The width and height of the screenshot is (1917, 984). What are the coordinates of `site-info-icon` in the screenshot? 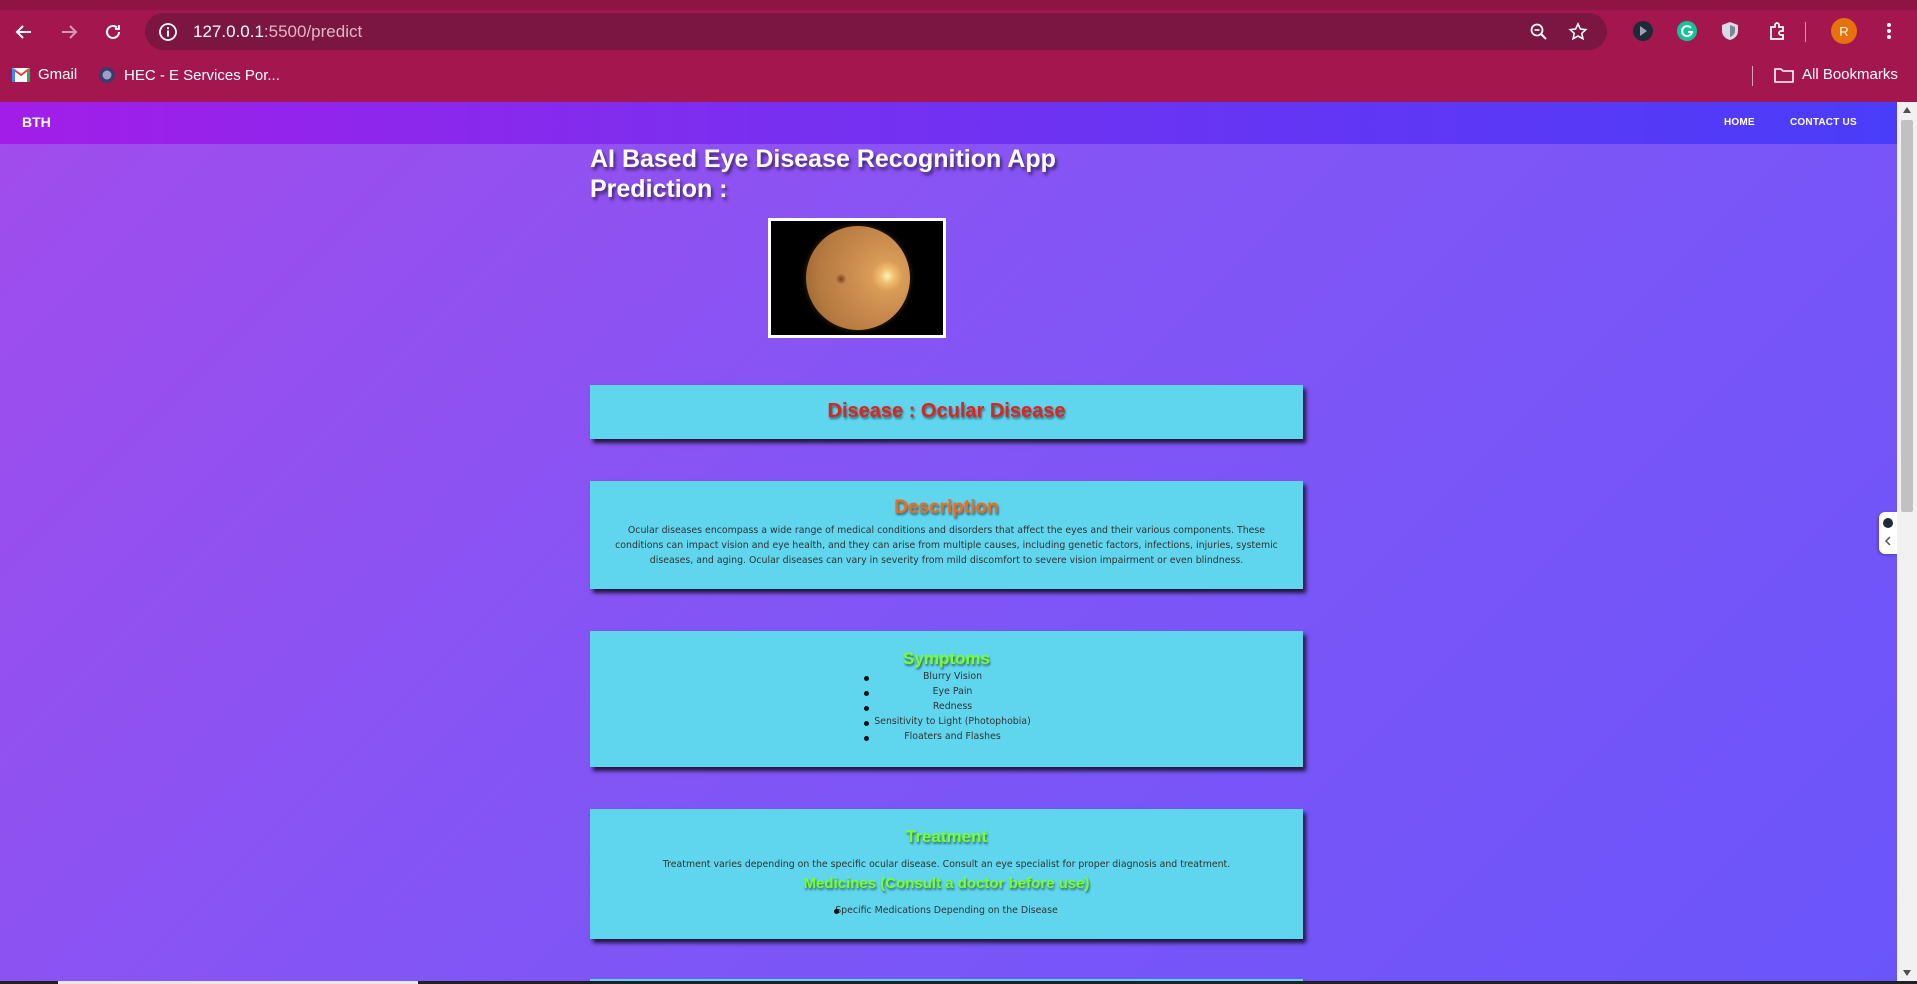 It's located at (168, 32).